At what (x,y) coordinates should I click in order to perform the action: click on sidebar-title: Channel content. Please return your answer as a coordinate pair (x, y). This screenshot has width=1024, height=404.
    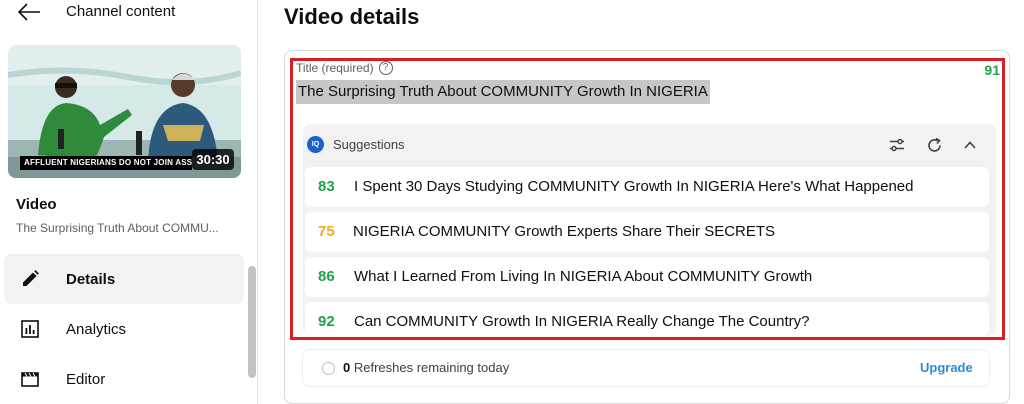
    Looking at the image, I should click on (121, 11).